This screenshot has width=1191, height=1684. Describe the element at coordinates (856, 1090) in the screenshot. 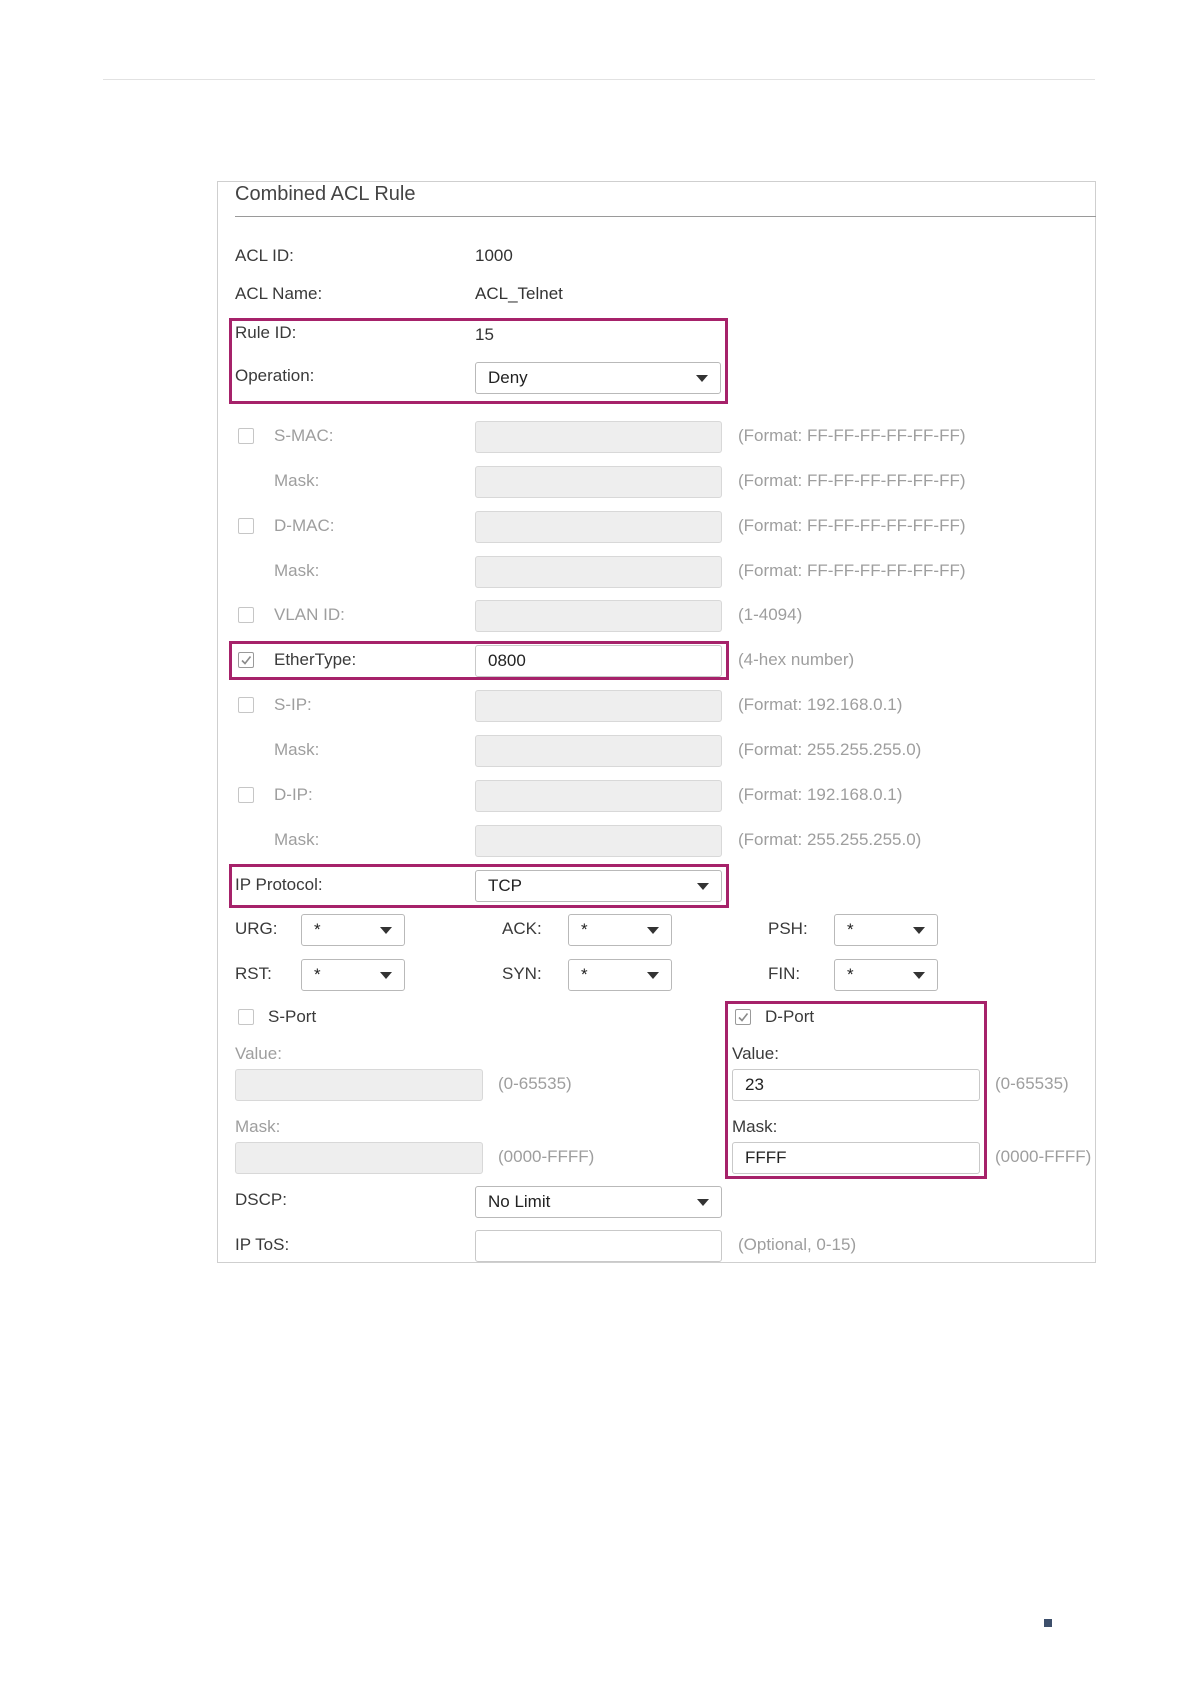

I see `dport-highlight` at that location.